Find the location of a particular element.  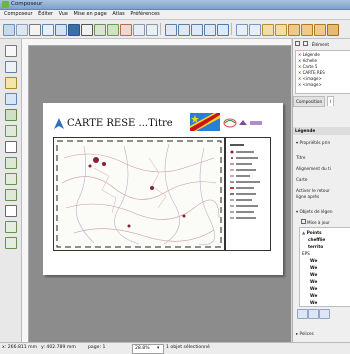

redo-icon is located at coordinates (152, 30).